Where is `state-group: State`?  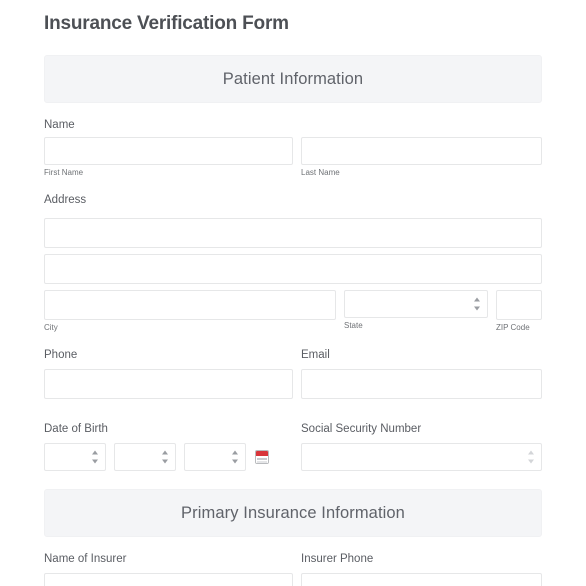 state-group: State is located at coordinates (416, 311).